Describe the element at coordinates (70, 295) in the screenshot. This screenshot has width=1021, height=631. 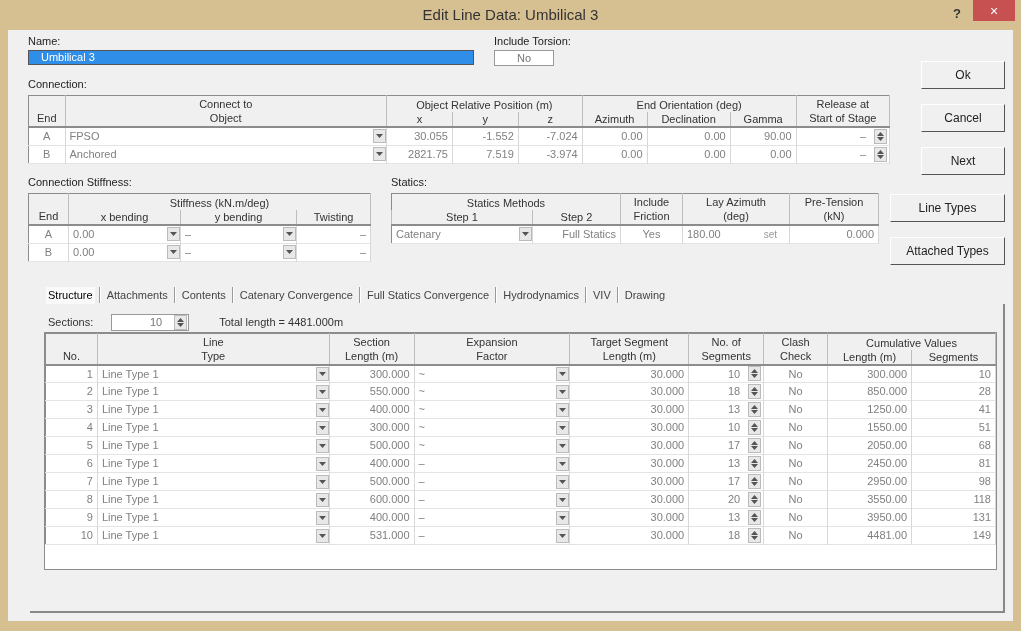
I see `tab: Structure` at that location.